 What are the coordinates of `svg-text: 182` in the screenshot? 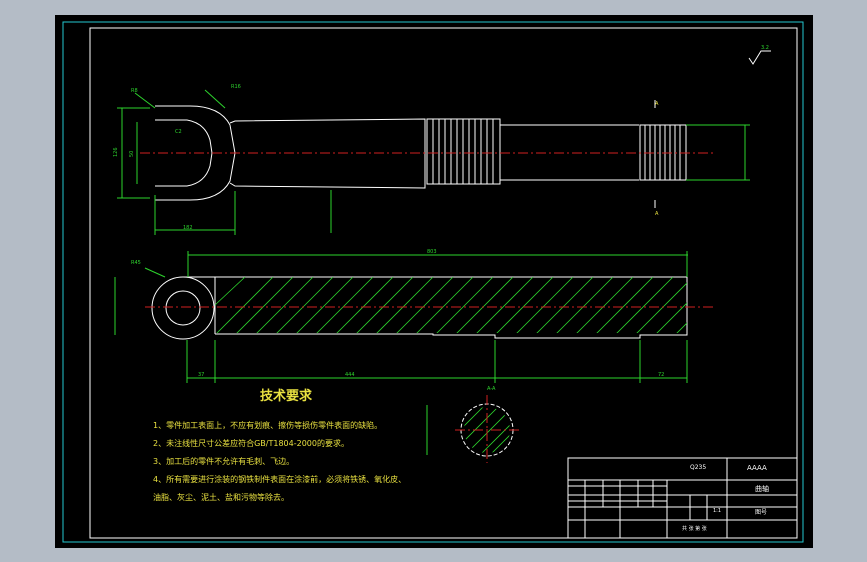 It's located at (188, 228).